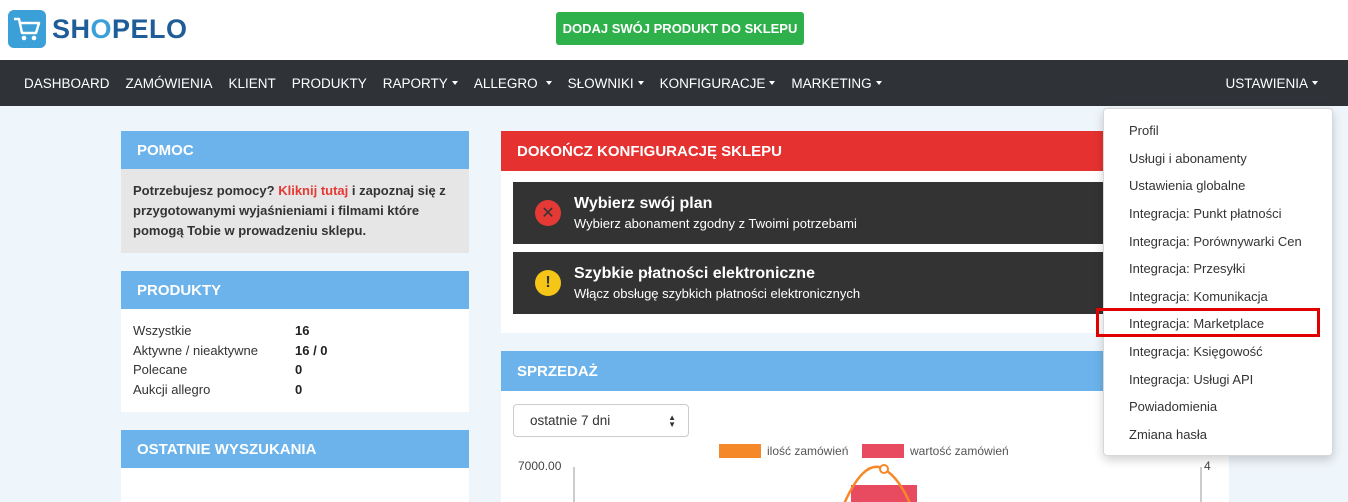 This screenshot has width=1348, height=502. Describe the element at coordinates (1218, 241) in the screenshot. I see `menu-item-porownywarki: Integracja: Porównywarki Cen` at that location.